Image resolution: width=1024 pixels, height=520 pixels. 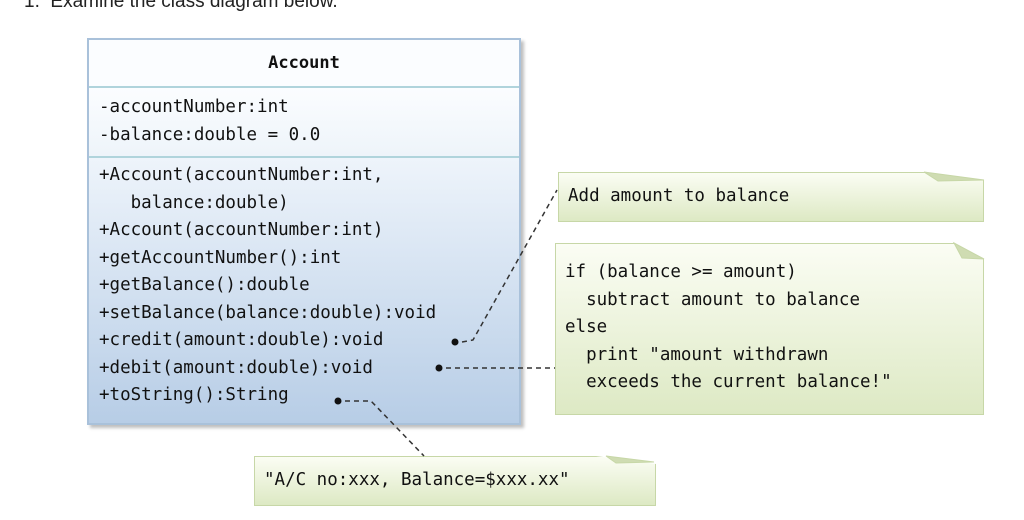 I want to click on note-tostring-fold, so click(x=630, y=459).